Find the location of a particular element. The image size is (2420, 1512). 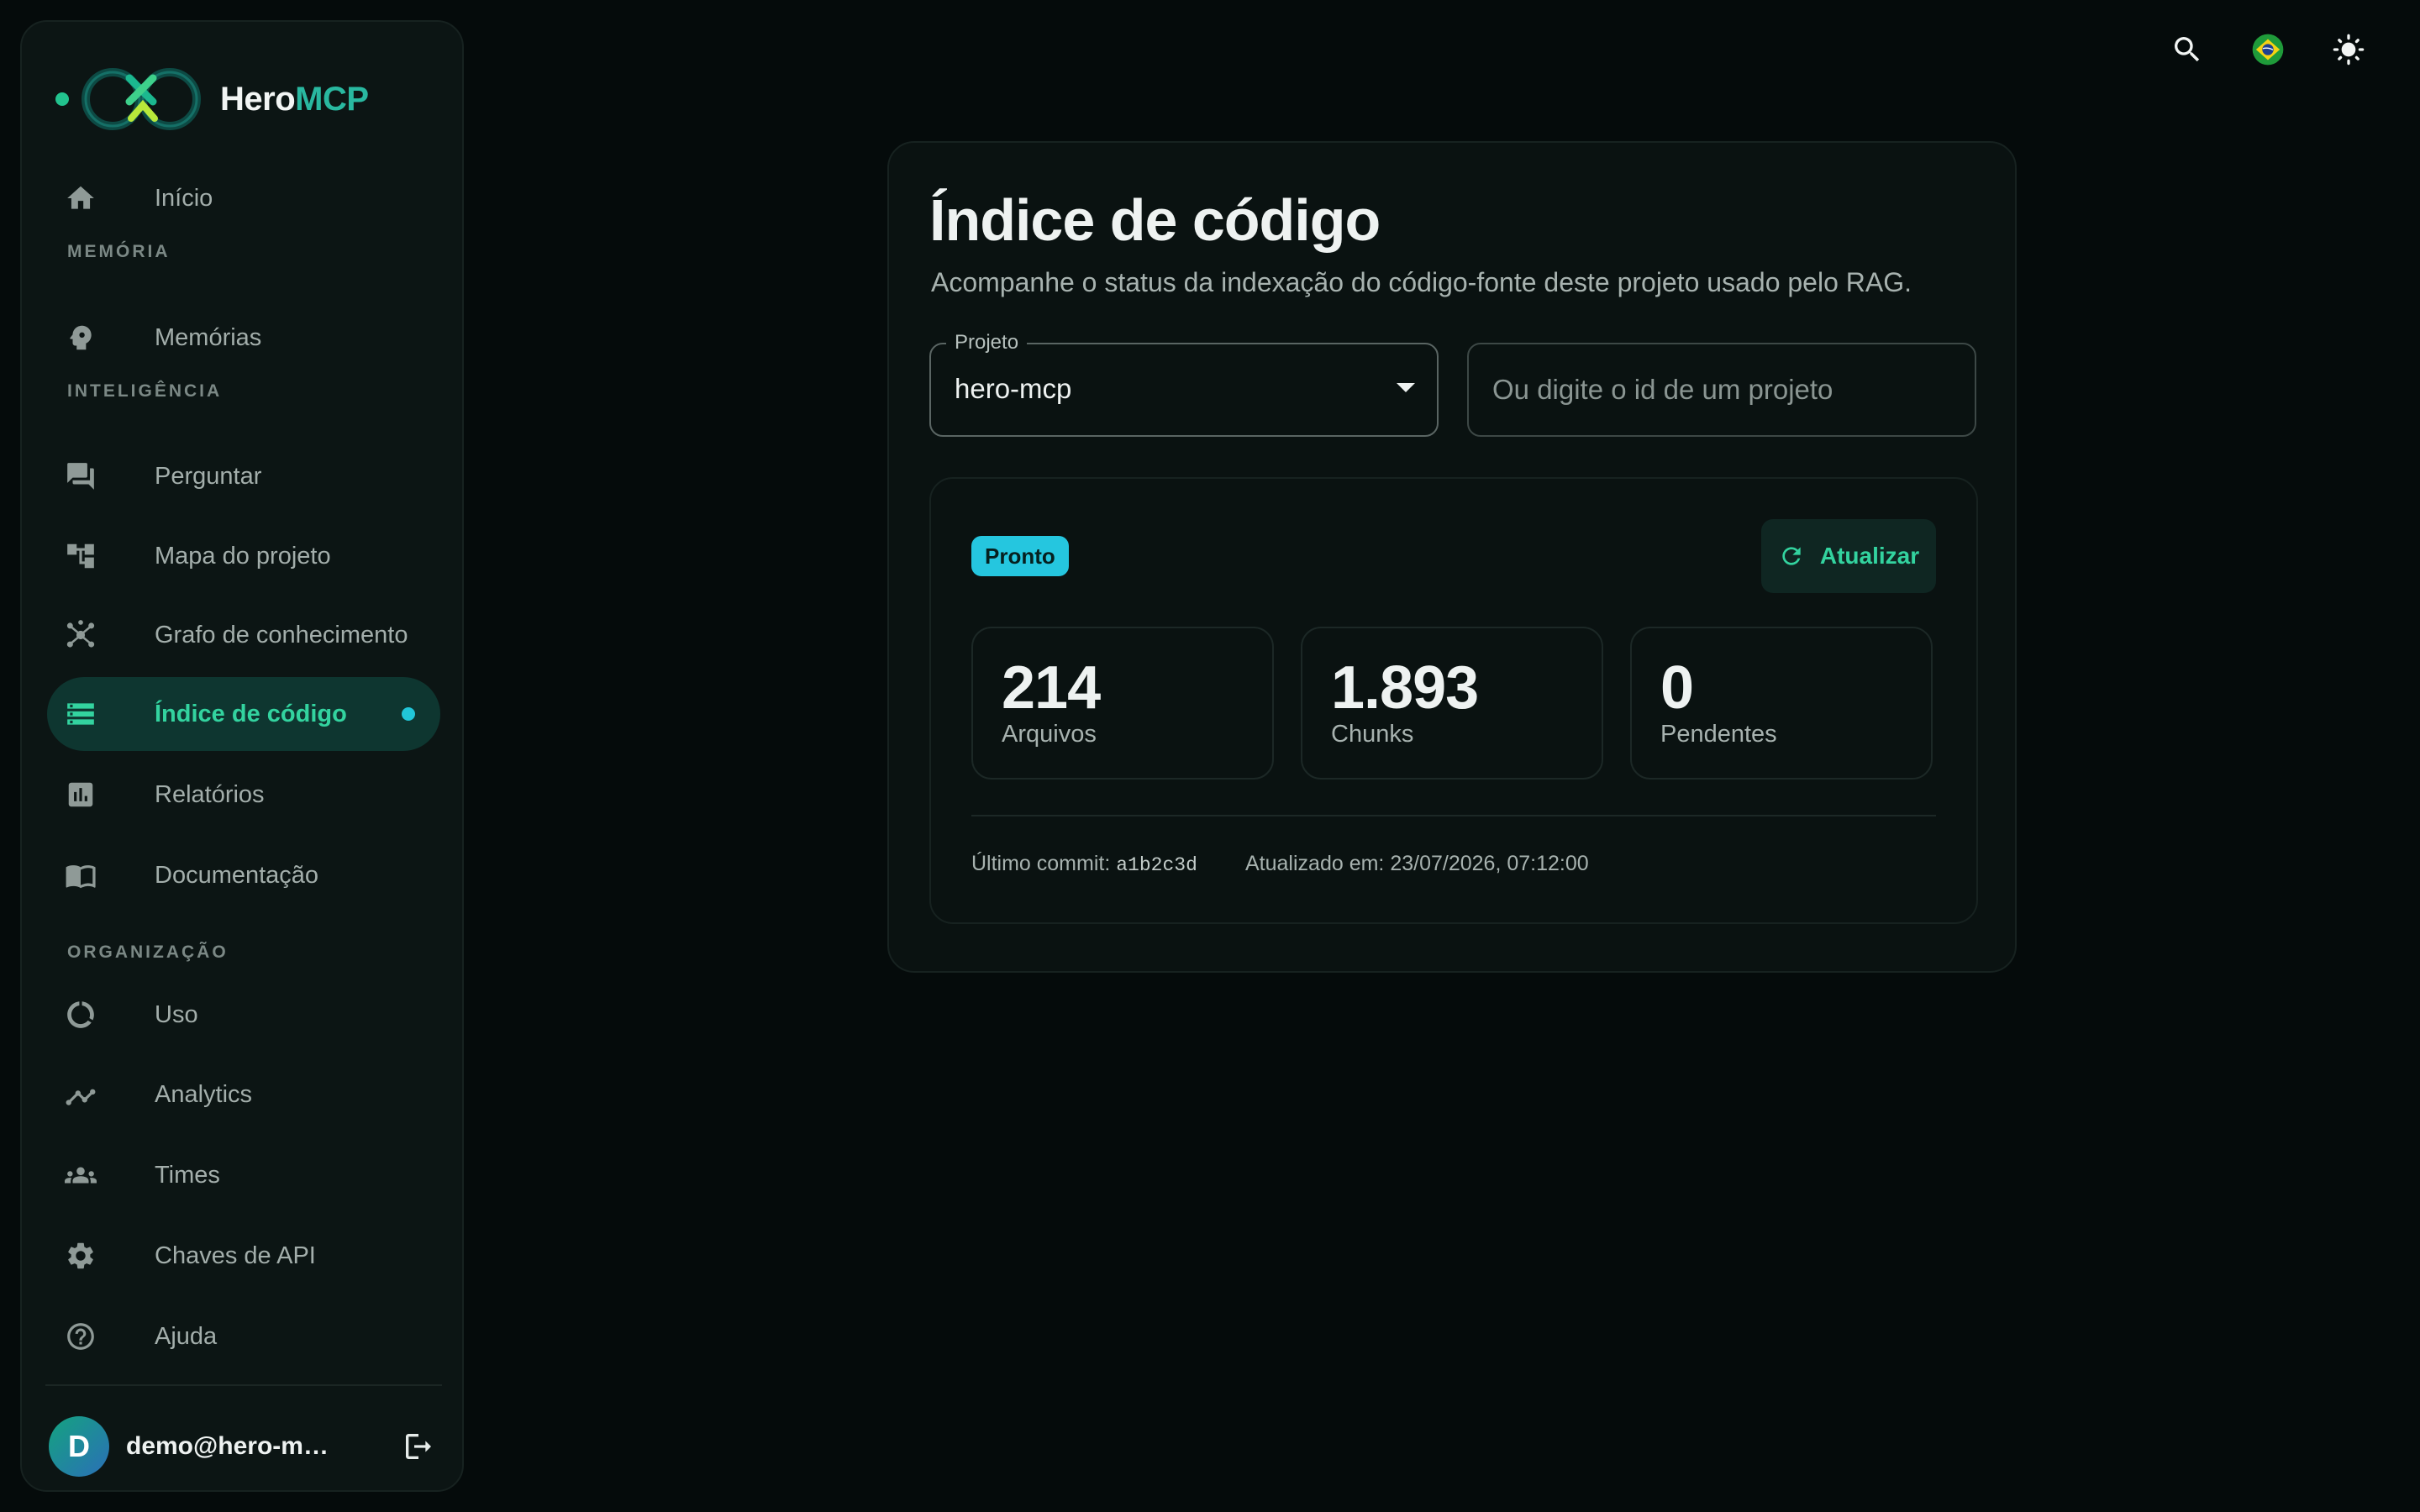

group-icon is located at coordinates (80, 1175).